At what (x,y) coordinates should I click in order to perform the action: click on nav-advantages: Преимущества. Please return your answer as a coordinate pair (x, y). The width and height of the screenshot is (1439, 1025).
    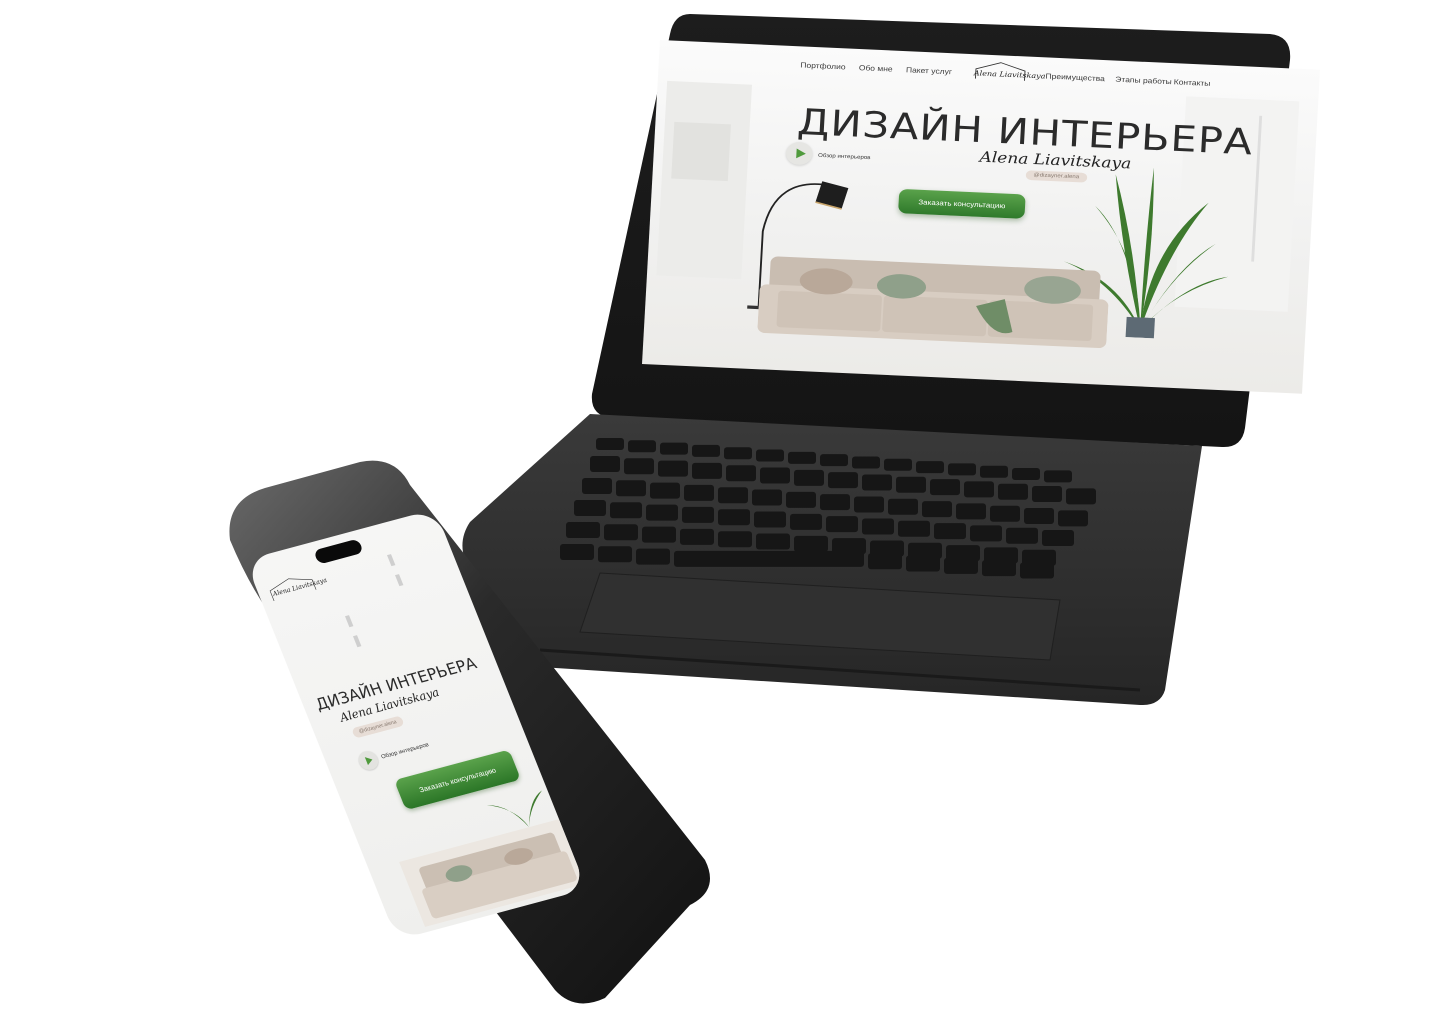
    Looking at the image, I should click on (1075, 77).